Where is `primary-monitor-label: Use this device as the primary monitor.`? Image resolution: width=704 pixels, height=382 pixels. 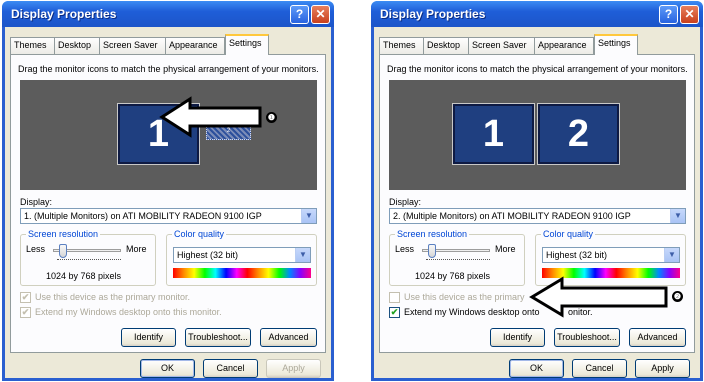 primary-monitor-label: Use this device as the primary monitor. is located at coordinates (113, 297).